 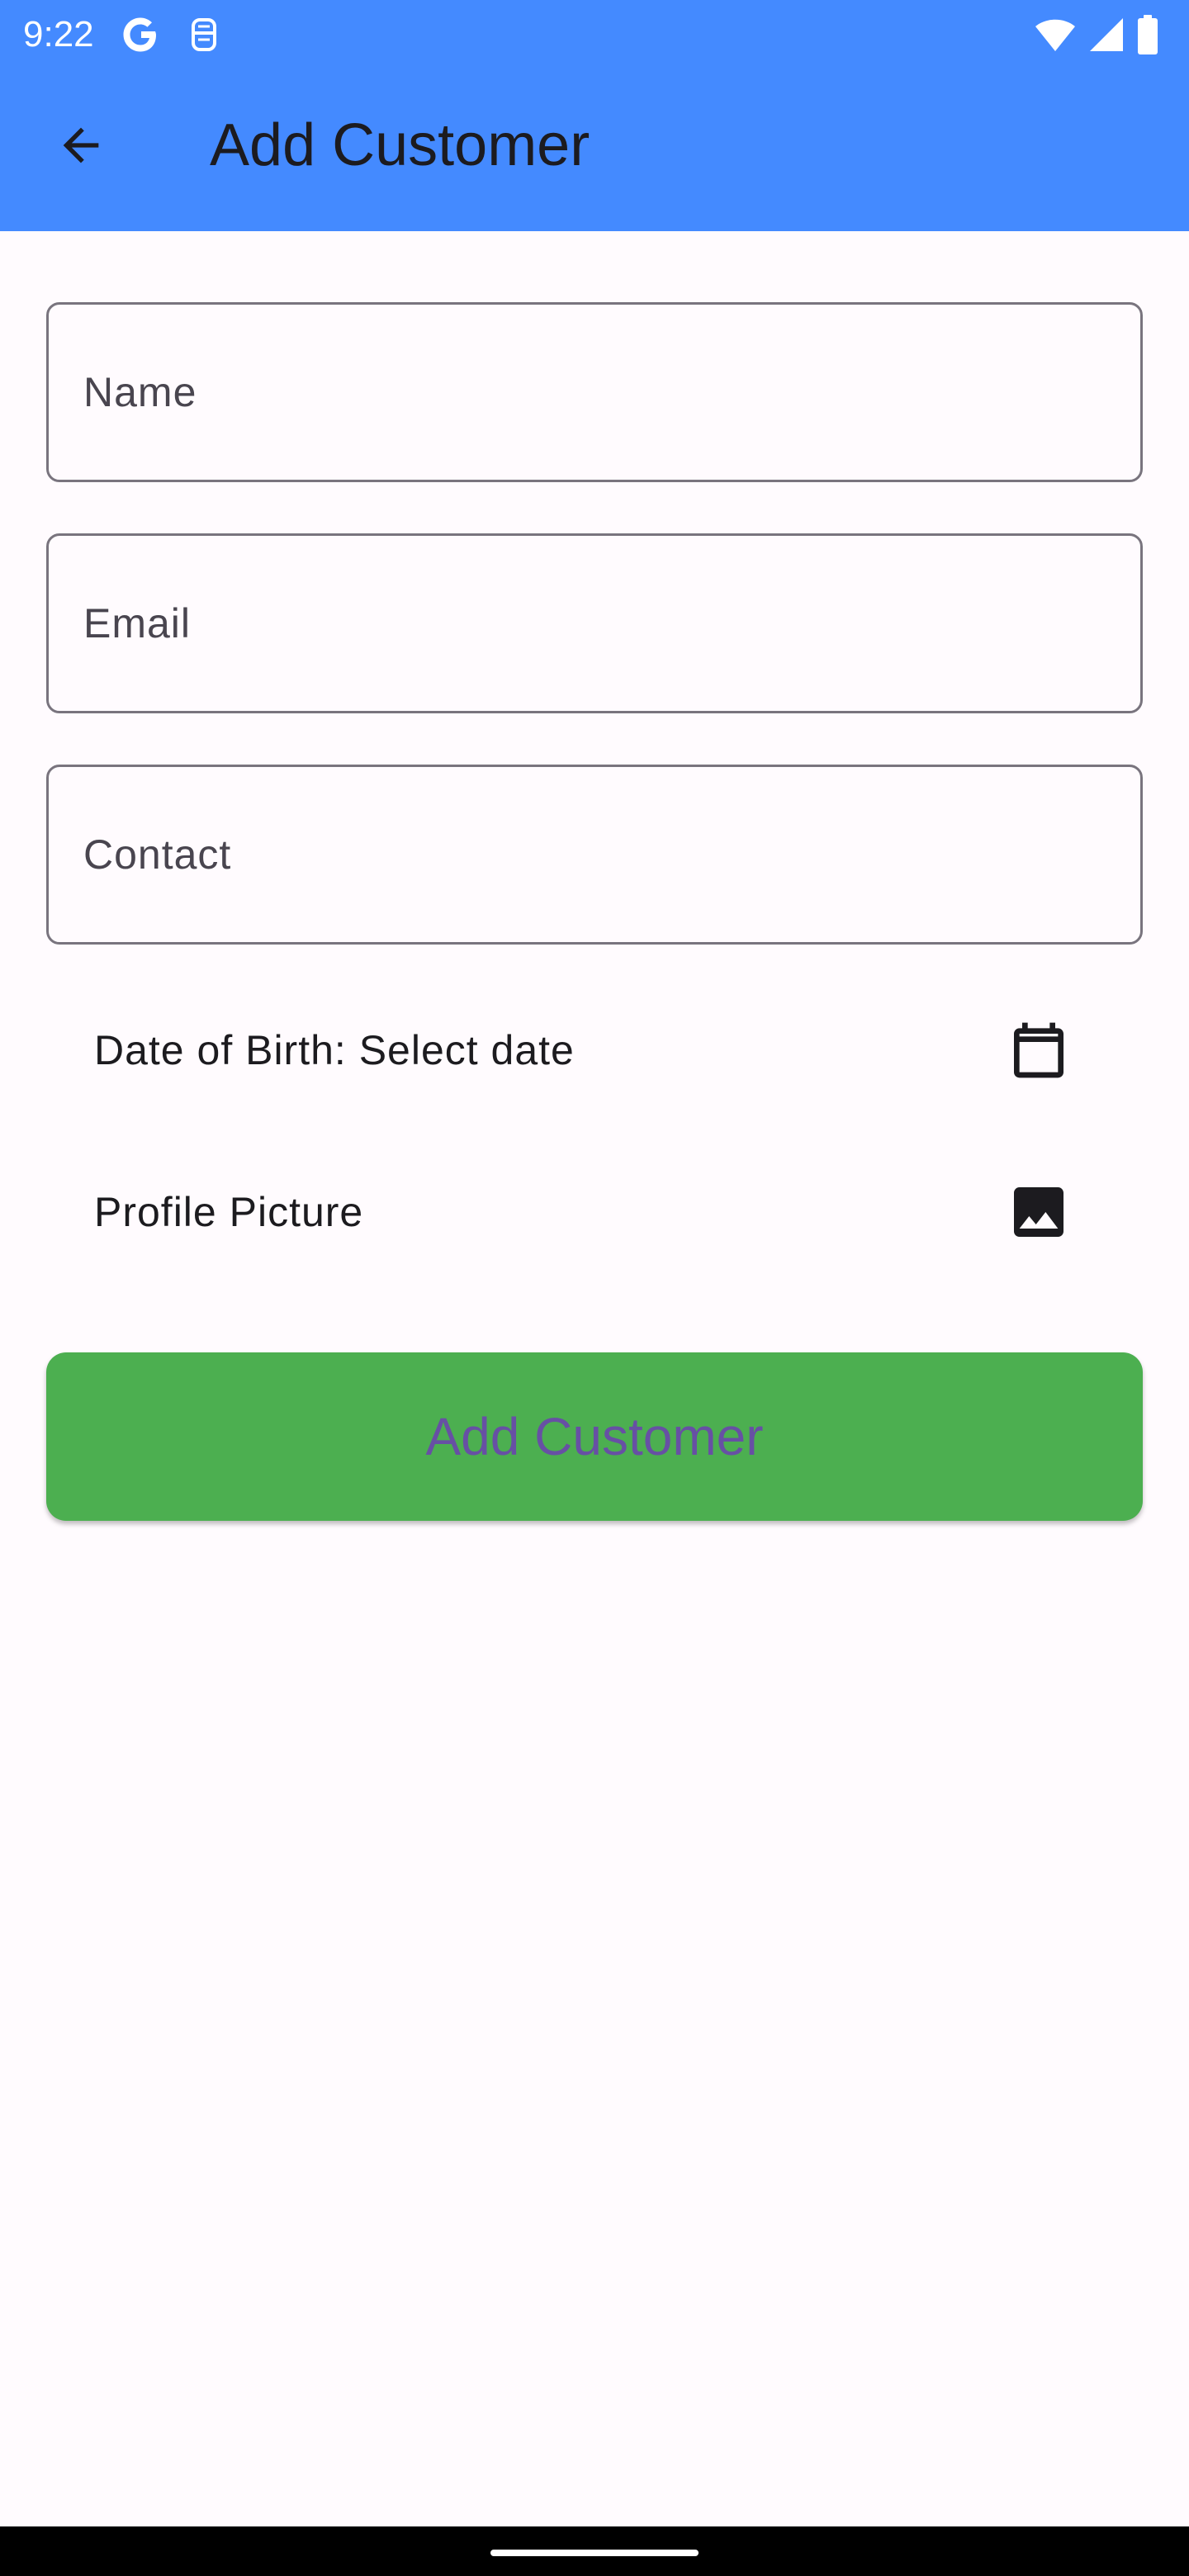 I want to click on app-bar: Add Customer, so click(x=594, y=150).